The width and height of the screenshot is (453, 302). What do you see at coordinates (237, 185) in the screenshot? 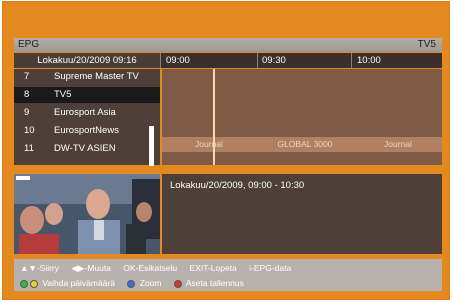
I see `program-time: Lokakuu/20/2009, 09:00 - 10:30` at bounding box center [237, 185].